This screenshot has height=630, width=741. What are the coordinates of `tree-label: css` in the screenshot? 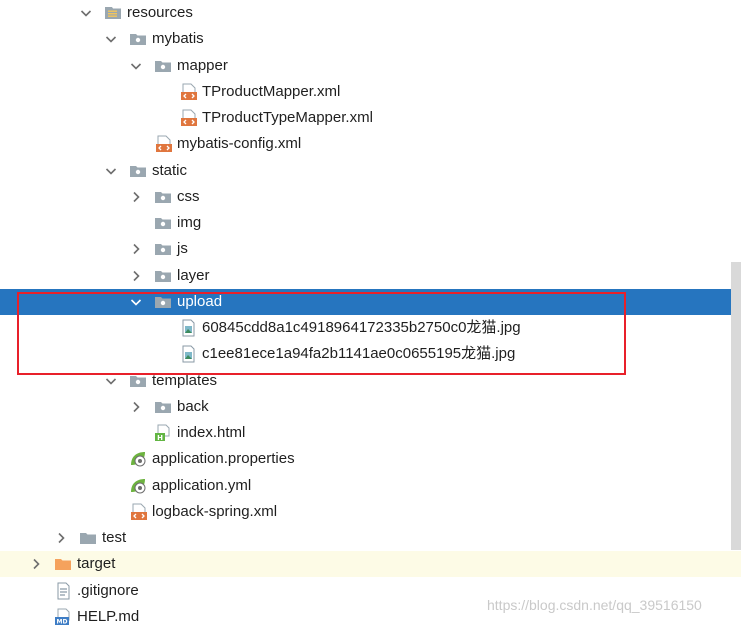 It's located at (188, 196).